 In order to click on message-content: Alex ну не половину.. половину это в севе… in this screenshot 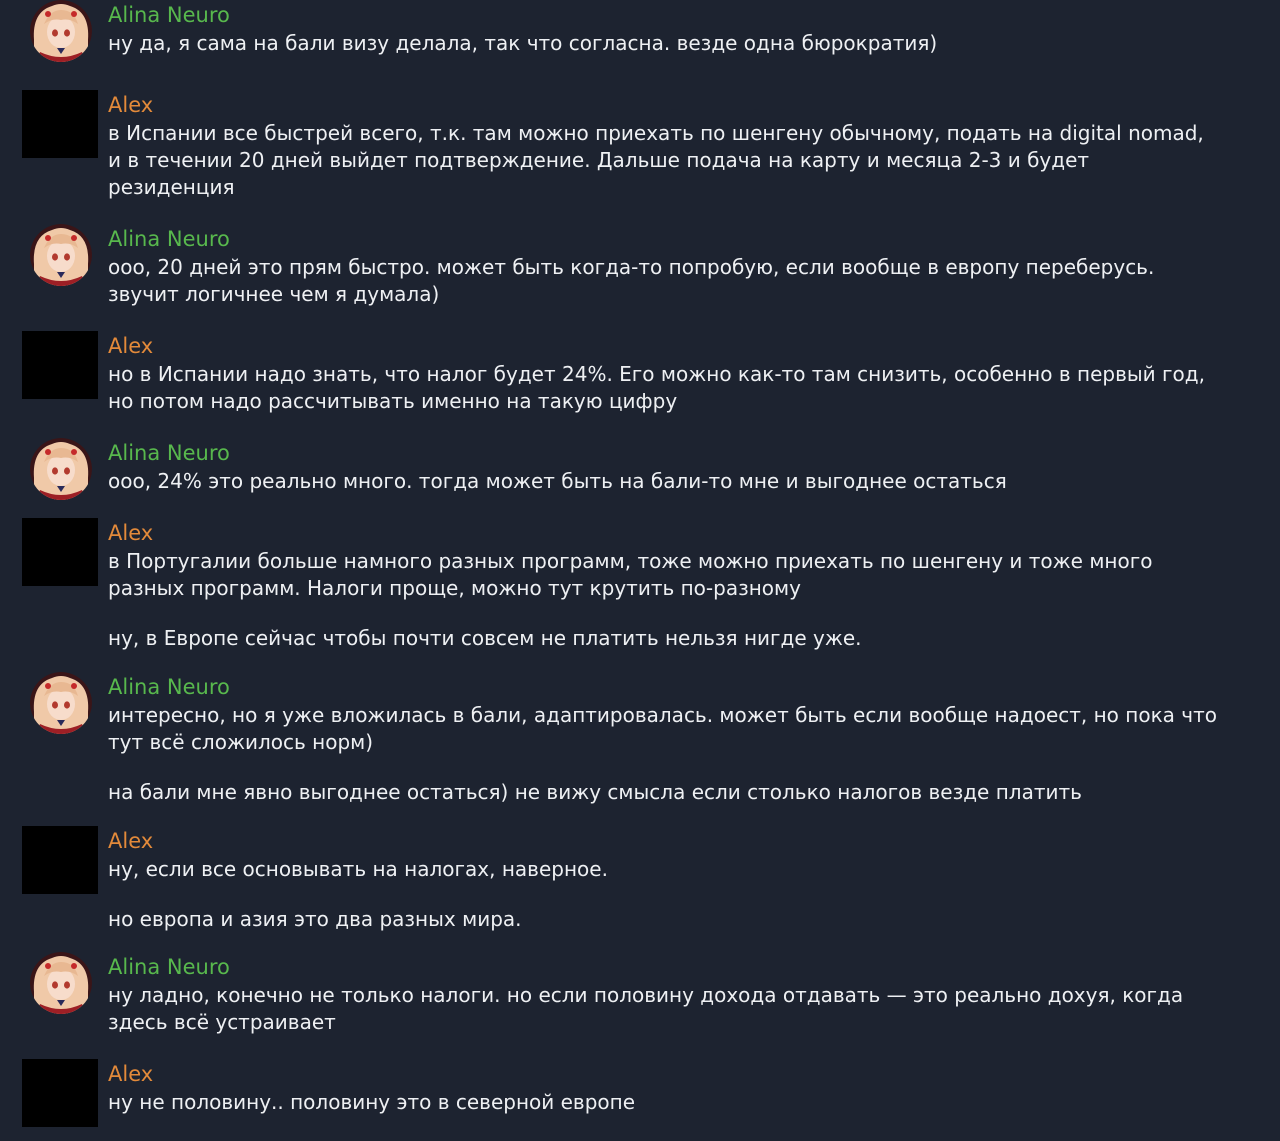, I will do `click(668, 1087)`.